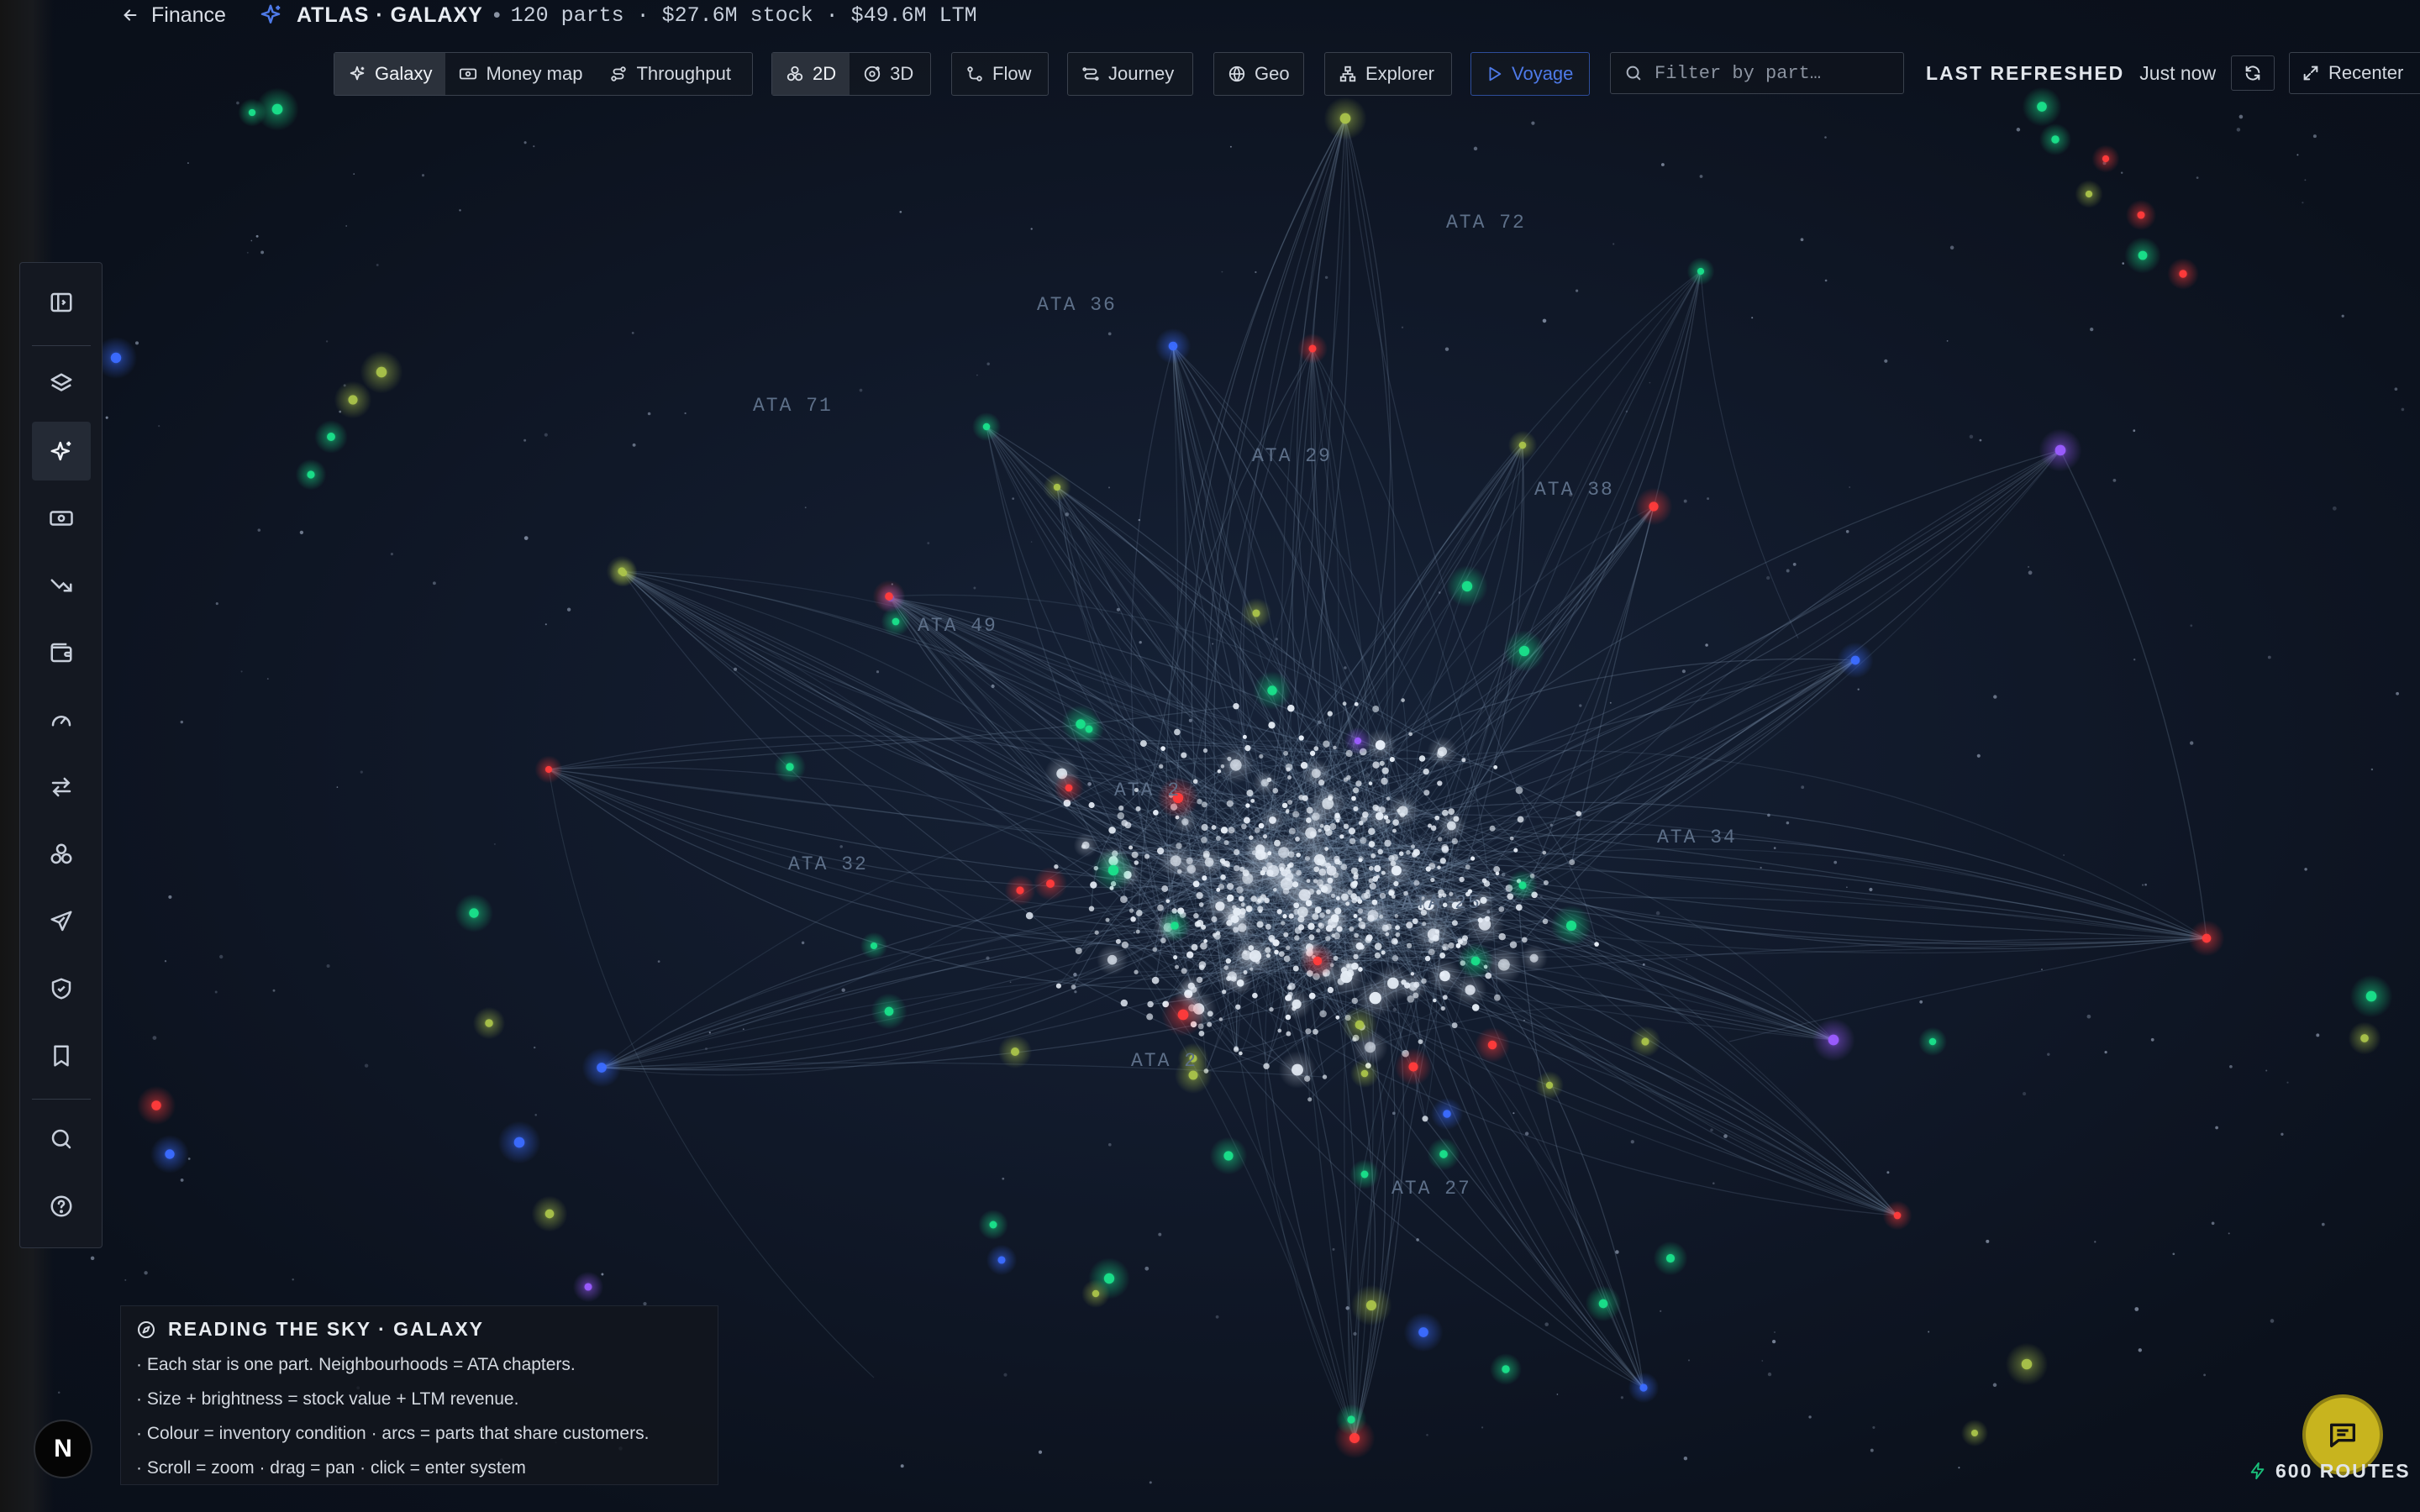  I want to click on journey-button: Journey, so click(1130, 74).